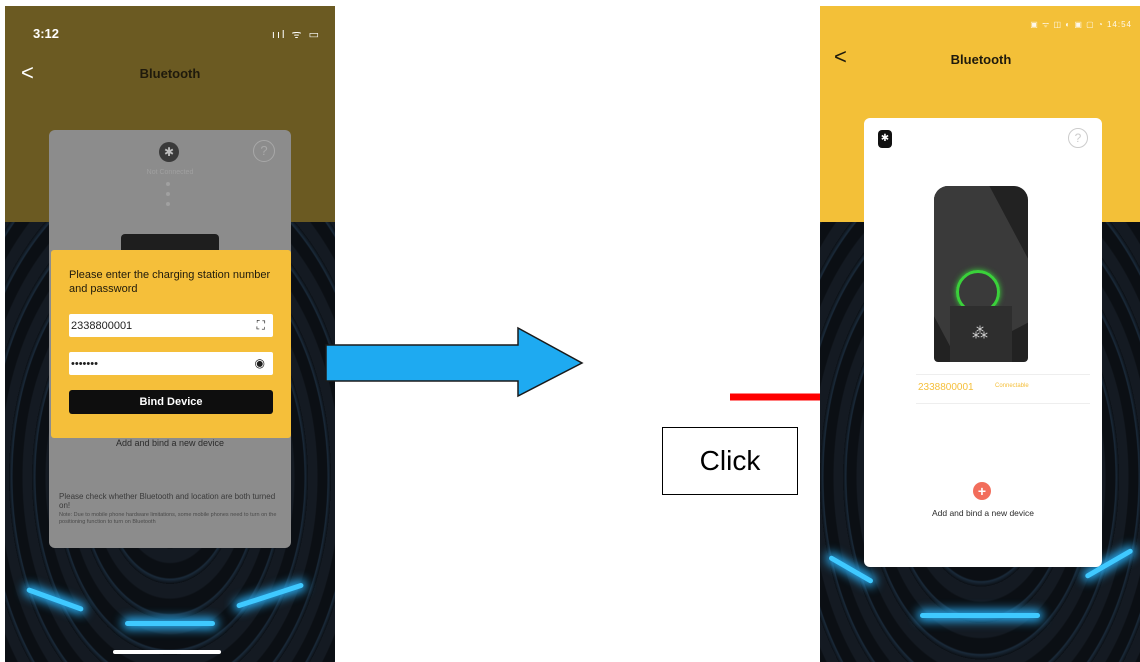 The width and height of the screenshot is (1140, 662). What do you see at coordinates (1012, 386) in the screenshot?
I see `device-state: Connectable` at bounding box center [1012, 386].